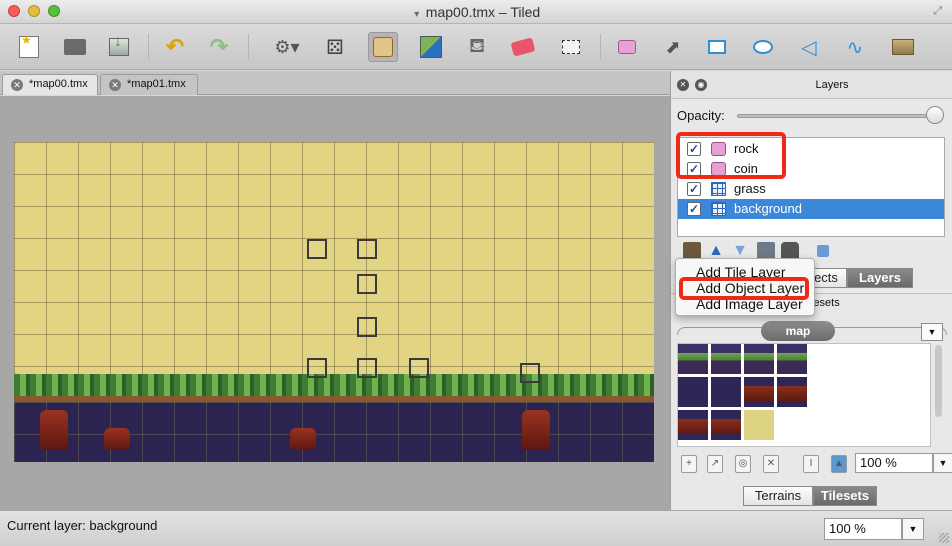 The image size is (952, 546). I want to click on tileset-name: map, so click(798, 331).